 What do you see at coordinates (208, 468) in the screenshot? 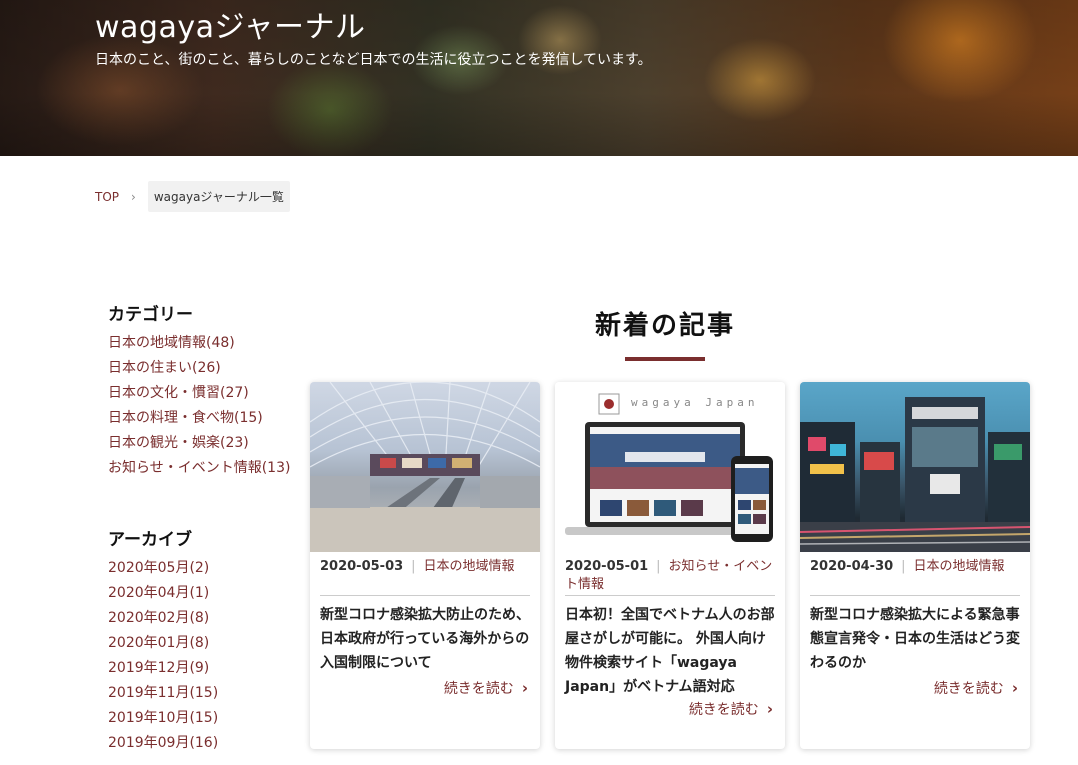
I see `category-link: お知らせ・イベント情報(13)` at bounding box center [208, 468].